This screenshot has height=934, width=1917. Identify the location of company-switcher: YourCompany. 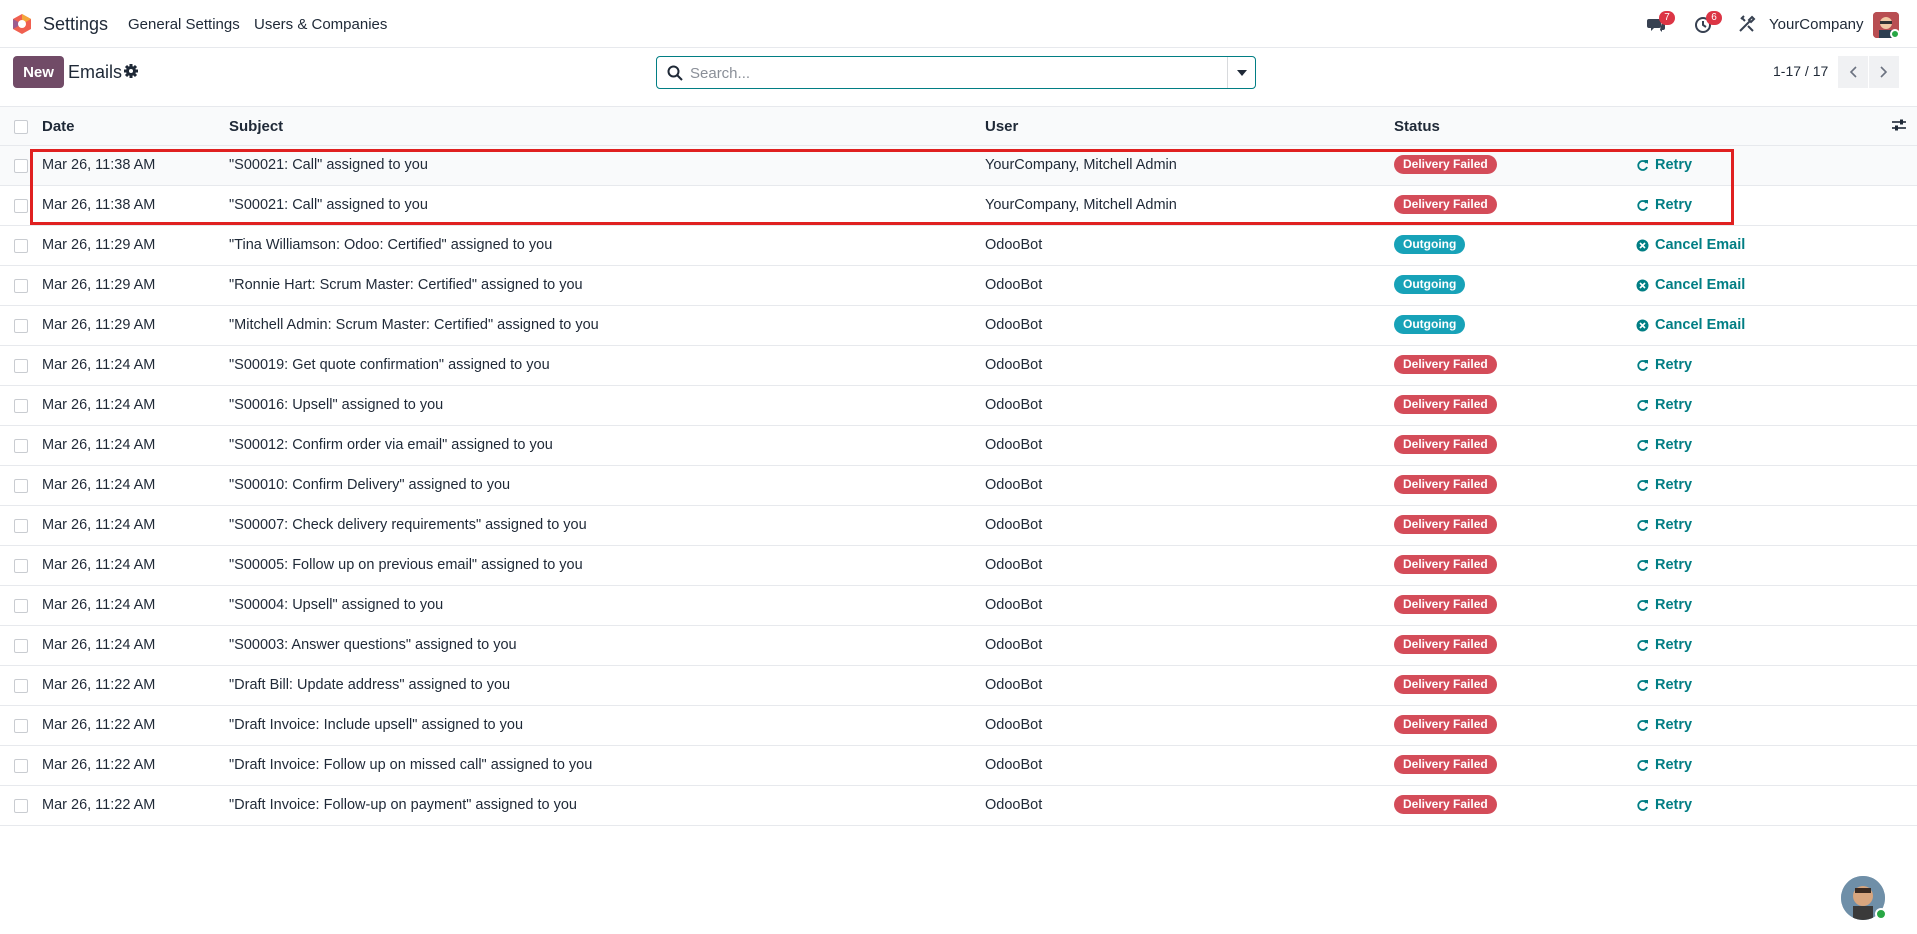
(1816, 24).